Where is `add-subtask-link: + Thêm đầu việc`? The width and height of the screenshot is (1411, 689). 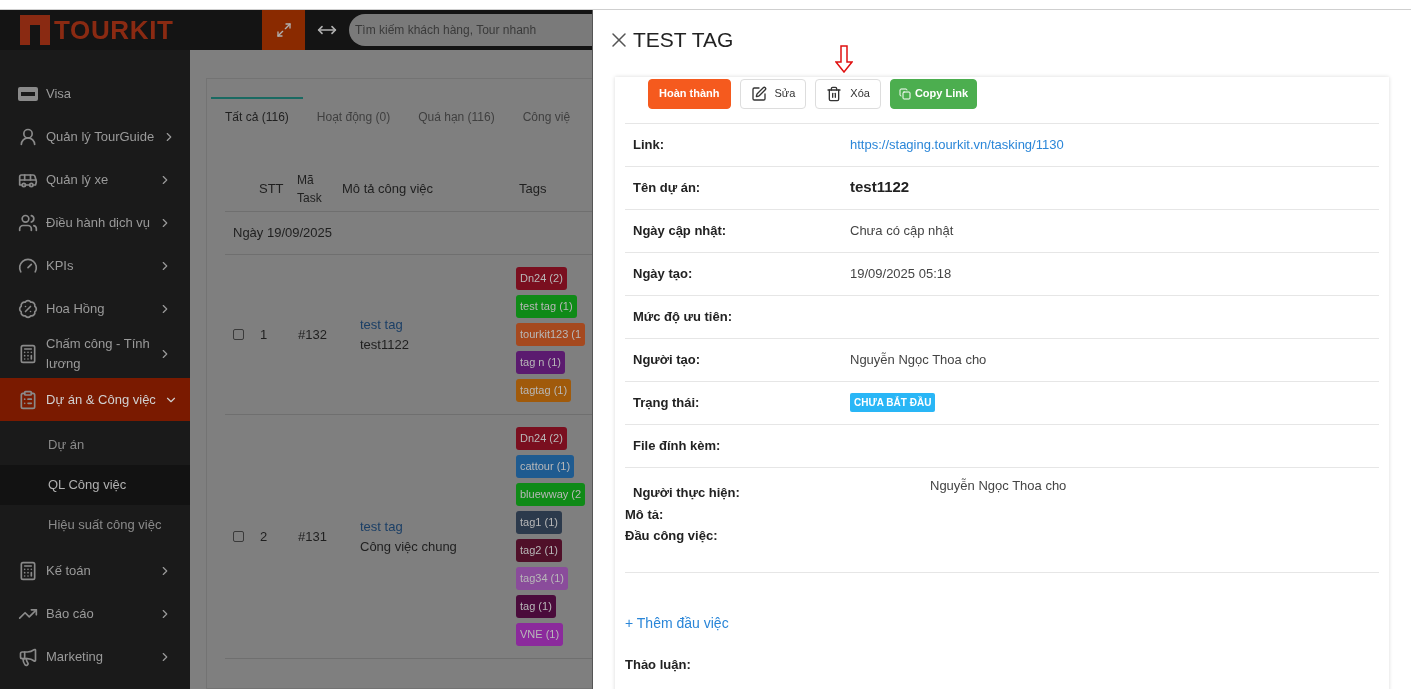 add-subtask-link: + Thêm đầu việc is located at coordinates (677, 623).